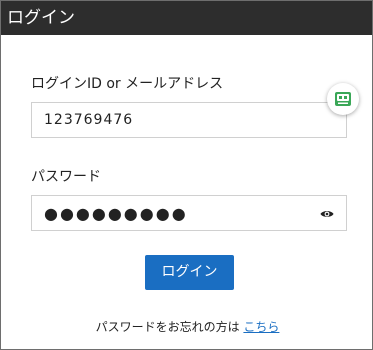 This screenshot has height=350, width=373. I want to click on login-id-input, so click(189, 120).